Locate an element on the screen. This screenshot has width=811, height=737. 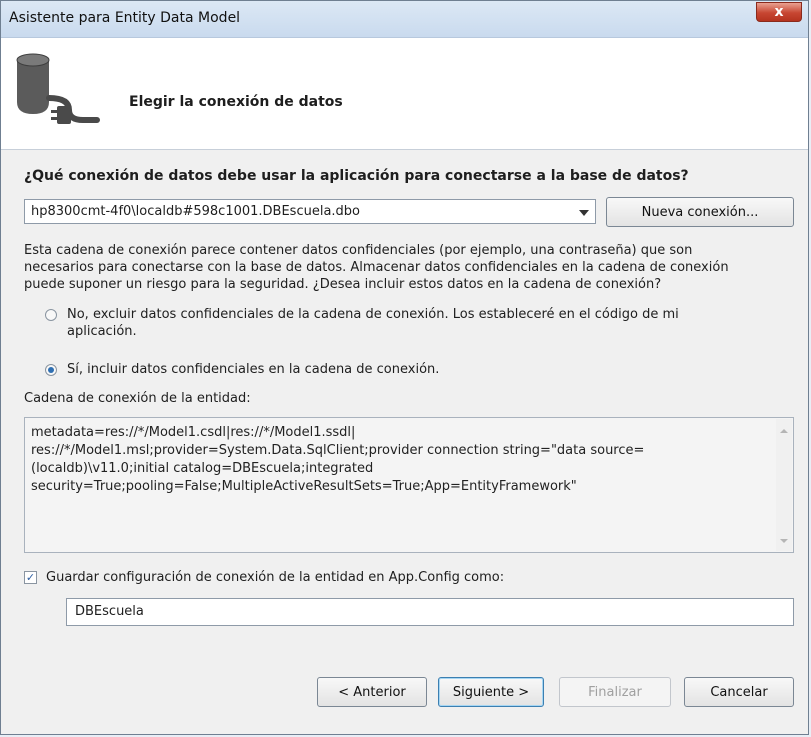
exclude-sensitive-radio is located at coordinates (51, 315).